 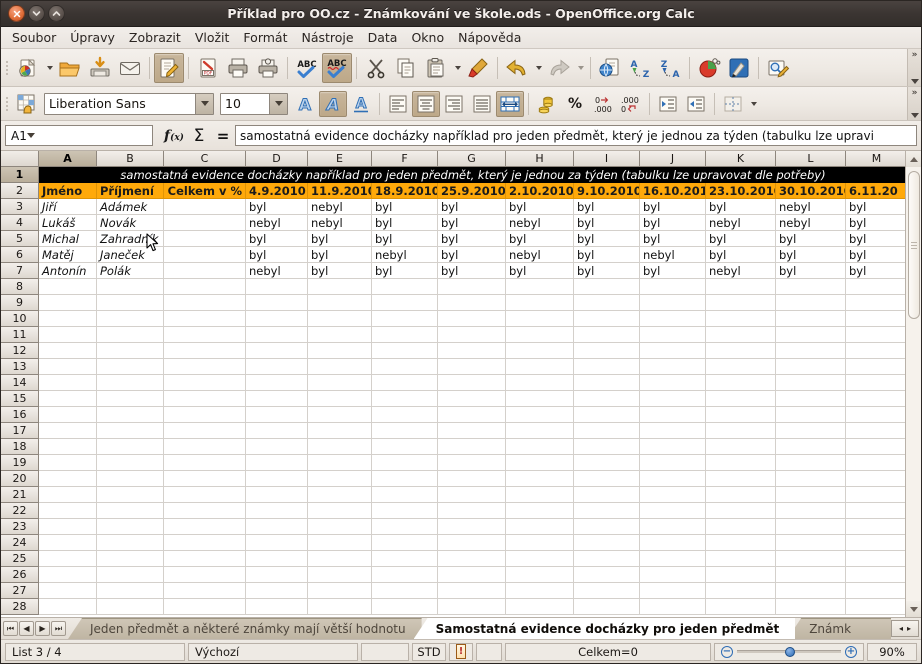 I want to click on menu-okno: Okno, so click(x=427, y=38).